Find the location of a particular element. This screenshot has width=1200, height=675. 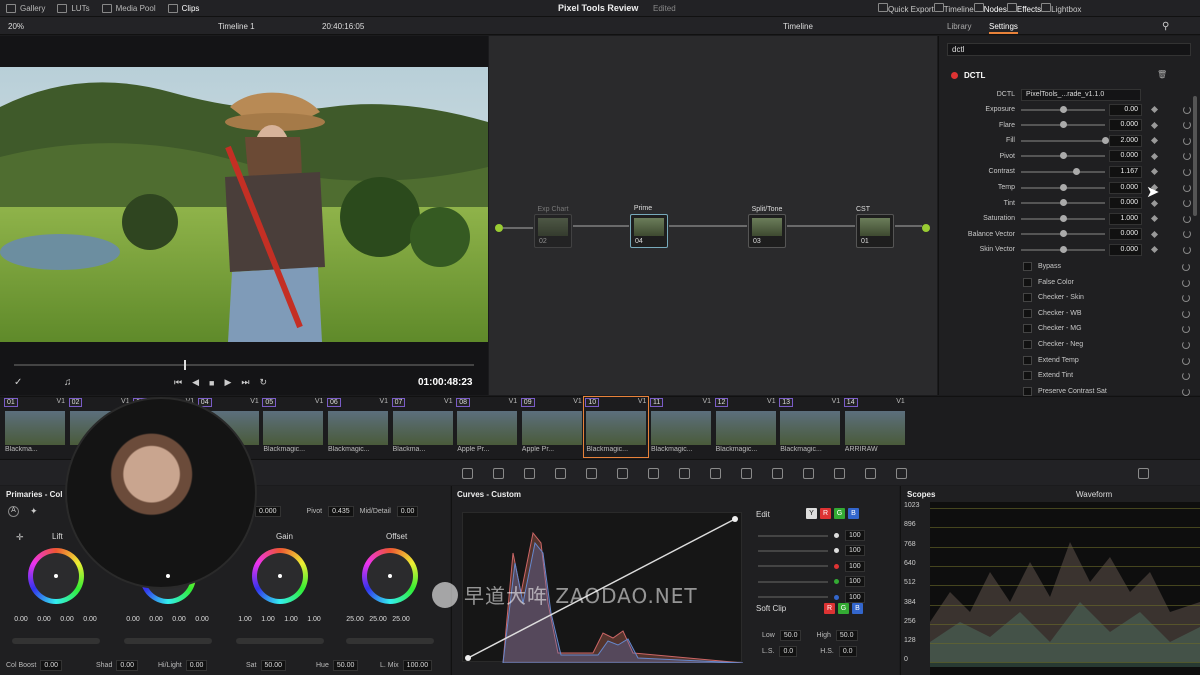

bottom-field-value: 0.00 is located at coordinates (51, 665).